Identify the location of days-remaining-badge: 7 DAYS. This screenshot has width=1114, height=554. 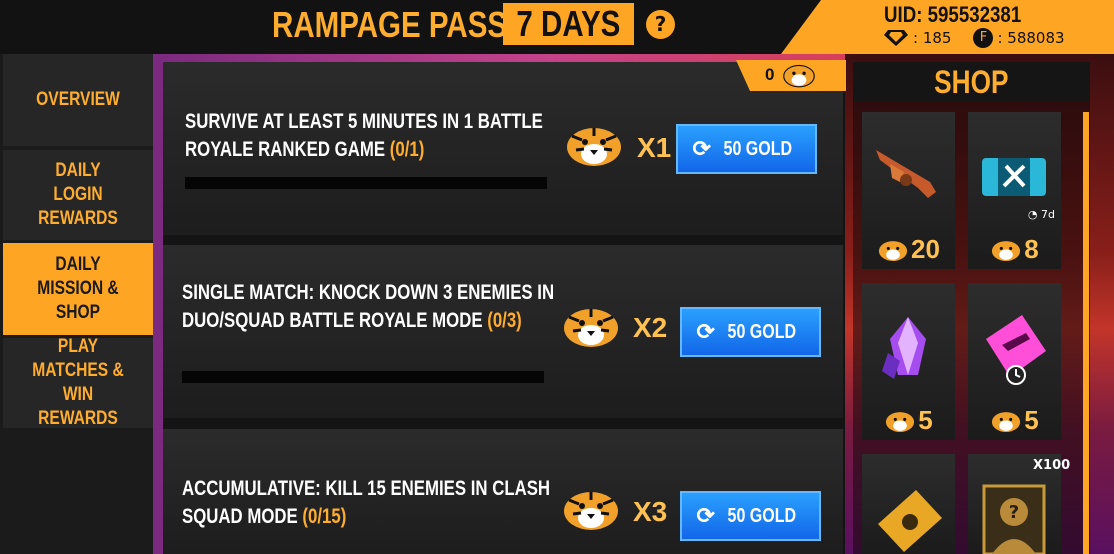
(568, 24).